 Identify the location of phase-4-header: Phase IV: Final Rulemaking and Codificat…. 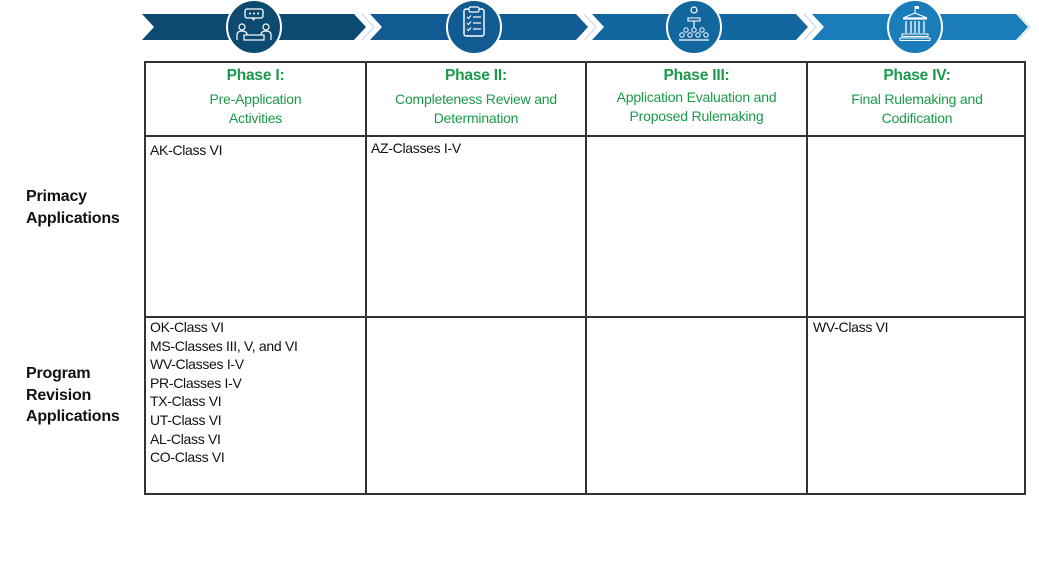
(917, 100).